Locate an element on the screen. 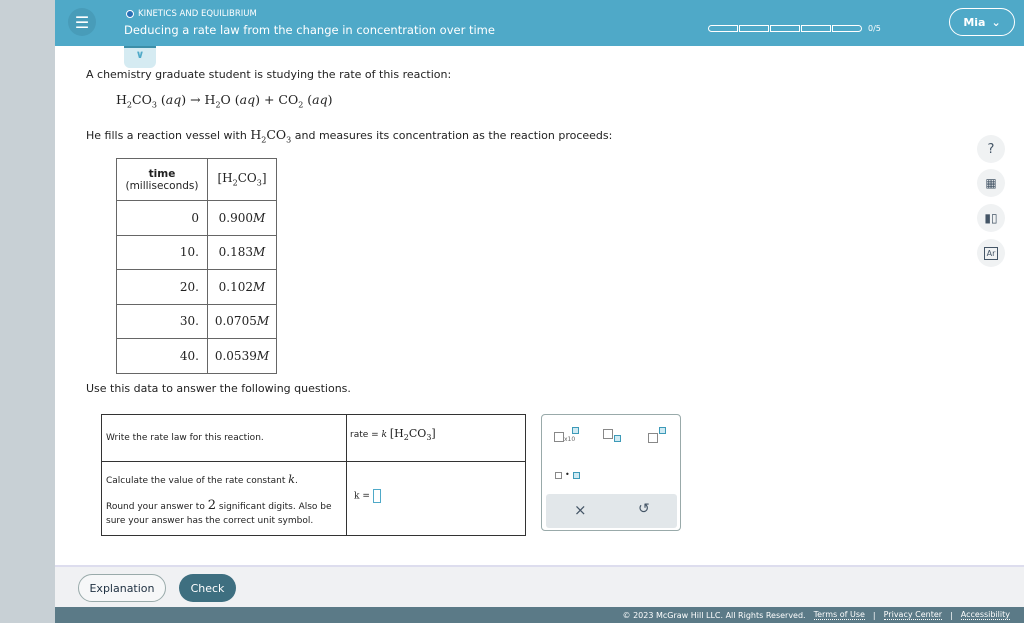 The width and height of the screenshot is (1024, 623). privacy-link: Privacy Center is located at coordinates (913, 615).